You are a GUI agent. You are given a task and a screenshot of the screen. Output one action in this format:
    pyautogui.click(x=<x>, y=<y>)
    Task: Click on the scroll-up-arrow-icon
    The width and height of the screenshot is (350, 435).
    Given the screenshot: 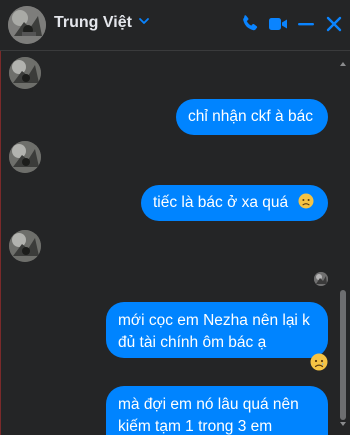 What is the action you would take?
    pyautogui.click(x=343, y=64)
    